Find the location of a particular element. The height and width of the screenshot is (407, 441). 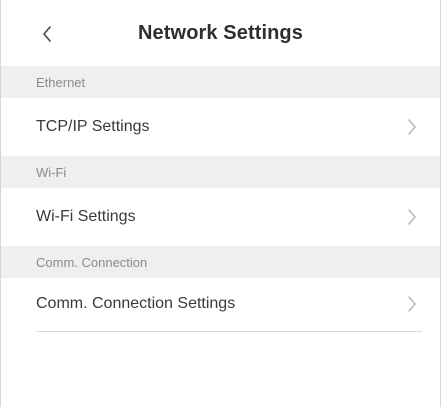

section-label: Comm. Connection is located at coordinates (92, 262).